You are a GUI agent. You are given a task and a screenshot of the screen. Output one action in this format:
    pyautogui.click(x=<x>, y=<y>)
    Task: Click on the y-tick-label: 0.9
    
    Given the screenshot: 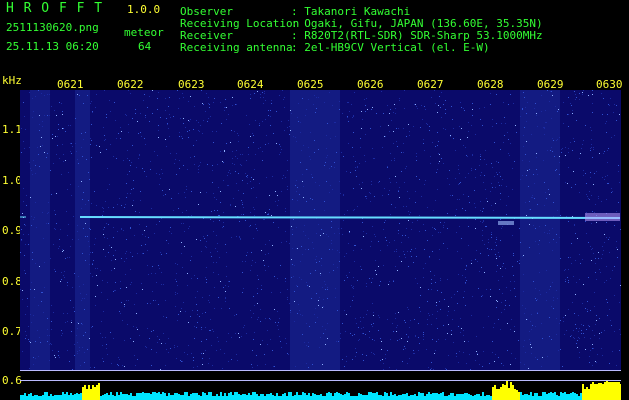 What is the action you would take?
    pyautogui.click(x=12, y=230)
    